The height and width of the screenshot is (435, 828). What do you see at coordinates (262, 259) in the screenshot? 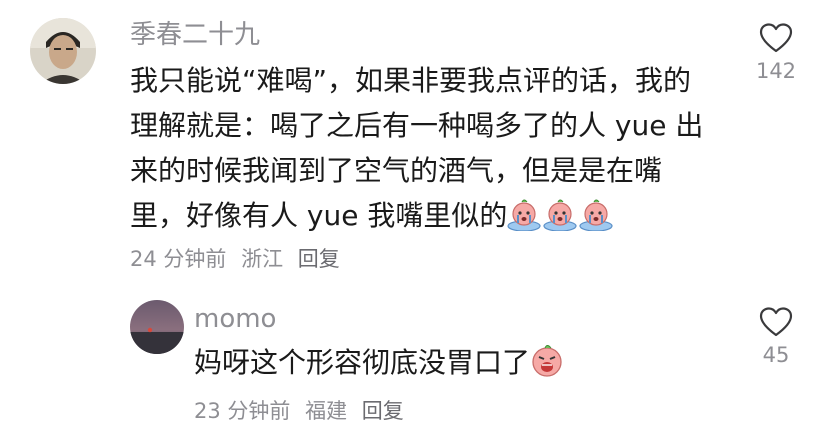
I see `comment-location: 浙江` at bounding box center [262, 259].